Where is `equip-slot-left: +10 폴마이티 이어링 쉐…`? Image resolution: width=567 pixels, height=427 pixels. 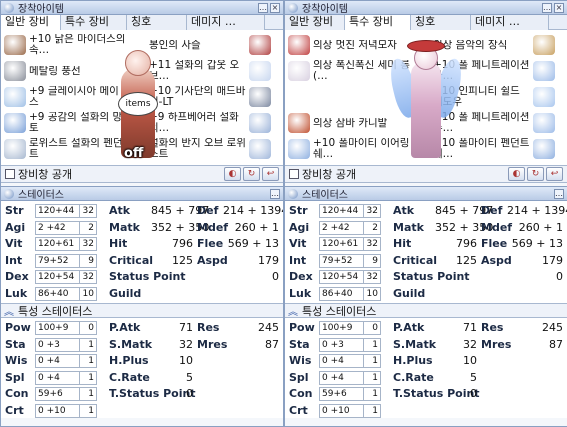 equip-slot-left: +10 폴마이티 이어링 쉐… is located at coordinates (349, 149).